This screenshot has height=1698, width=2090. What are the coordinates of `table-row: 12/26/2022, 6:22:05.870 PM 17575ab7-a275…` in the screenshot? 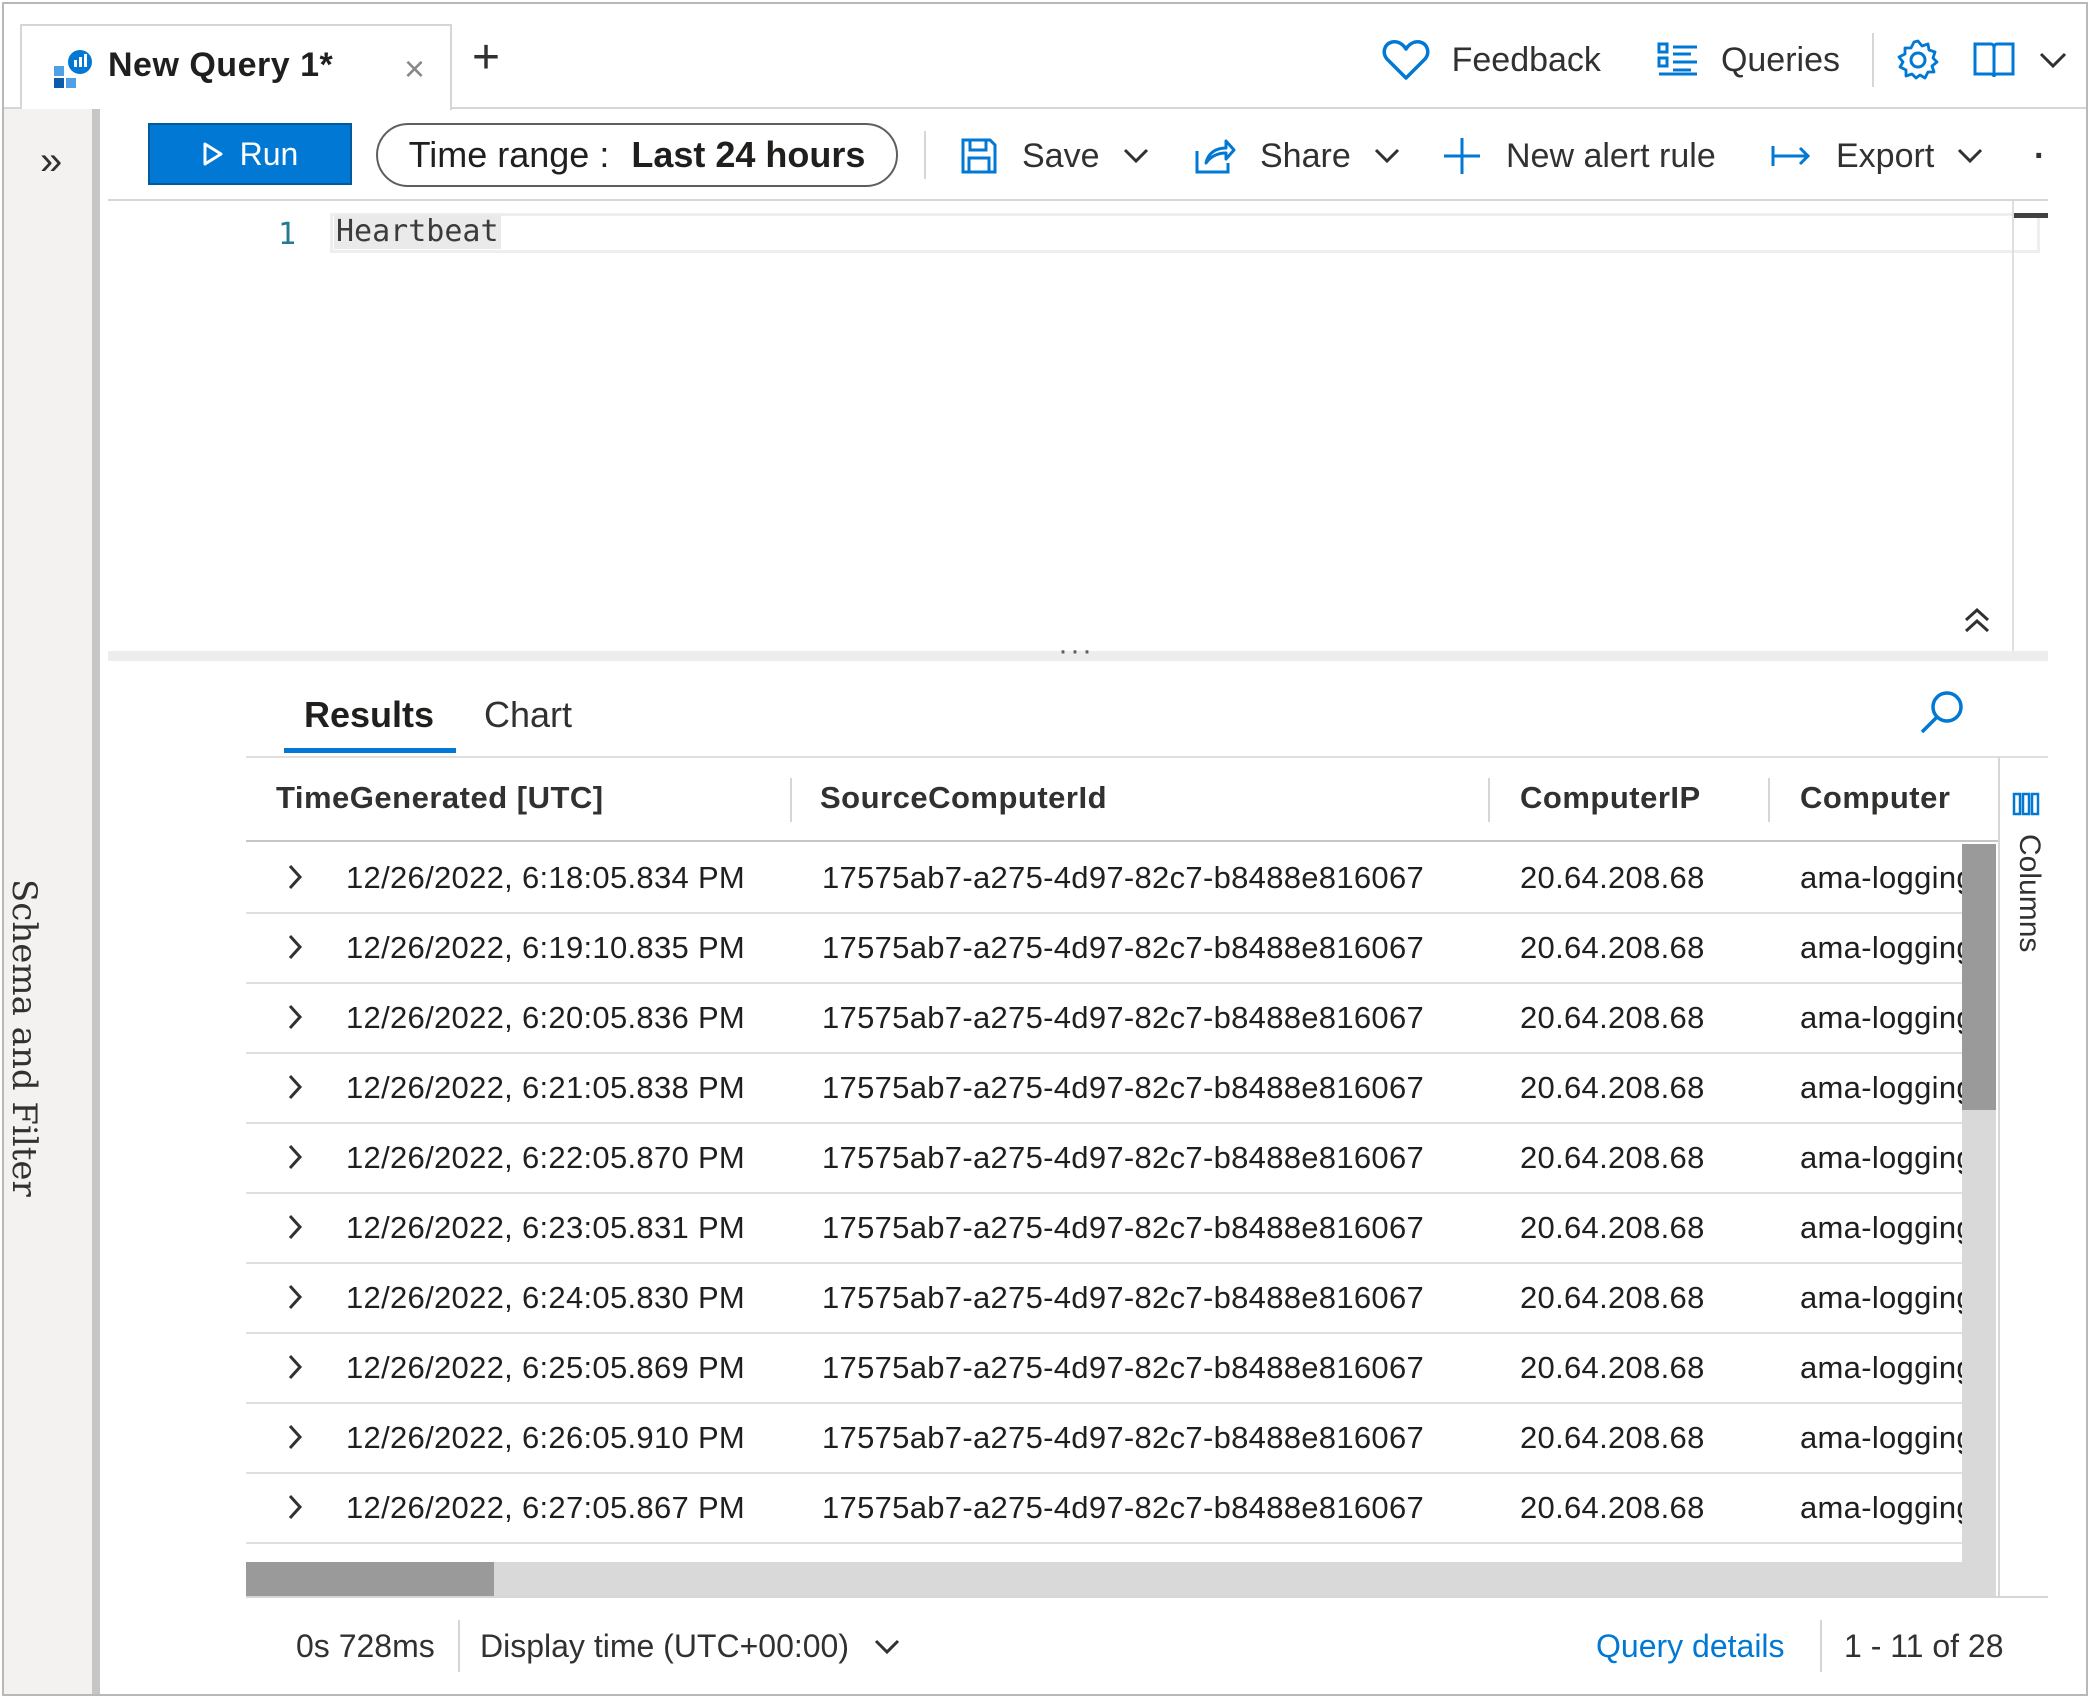 It's located at (1104, 1159).